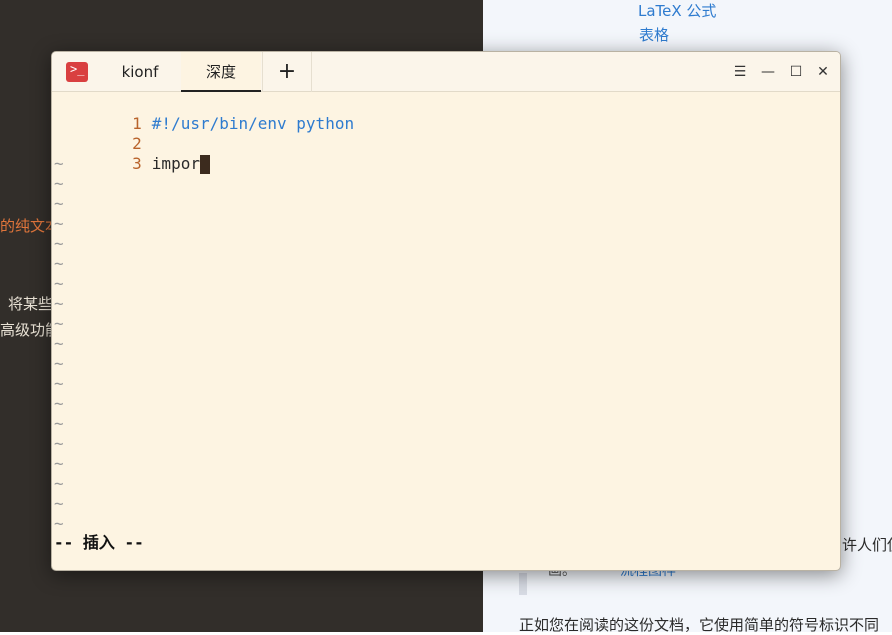 The width and height of the screenshot is (892, 635). I want to click on close-icon: ✕, so click(823, 72).